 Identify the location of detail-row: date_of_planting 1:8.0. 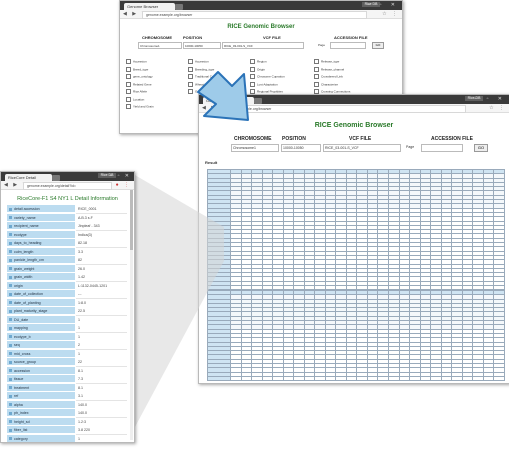
(67, 303).